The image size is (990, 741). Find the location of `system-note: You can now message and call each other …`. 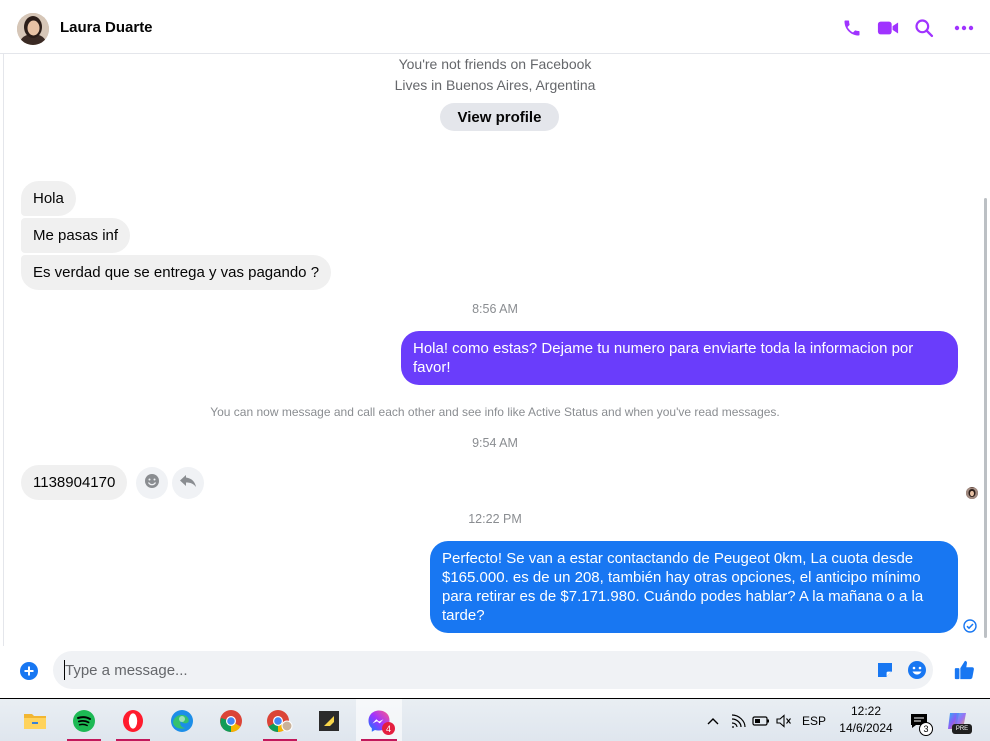

system-note: You can now message and call each other … is located at coordinates (495, 412).